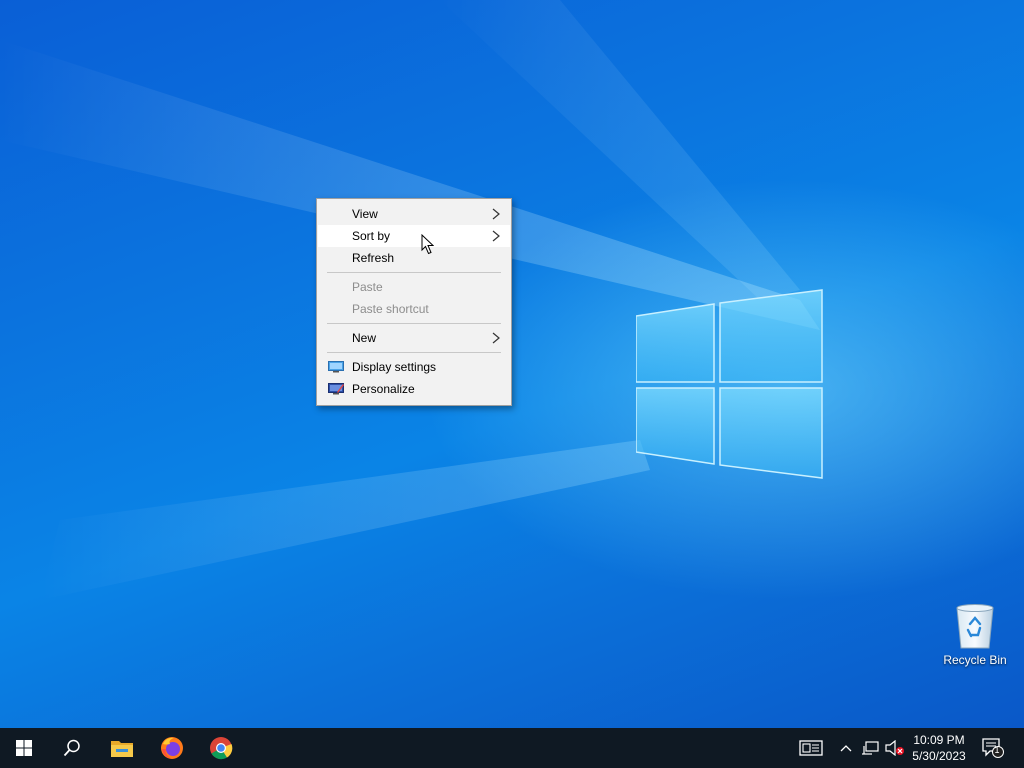  What do you see at coordinates (975, 626) in the screenshot?
I see `recycle-bin-icon` at bounding box center [975, 626].